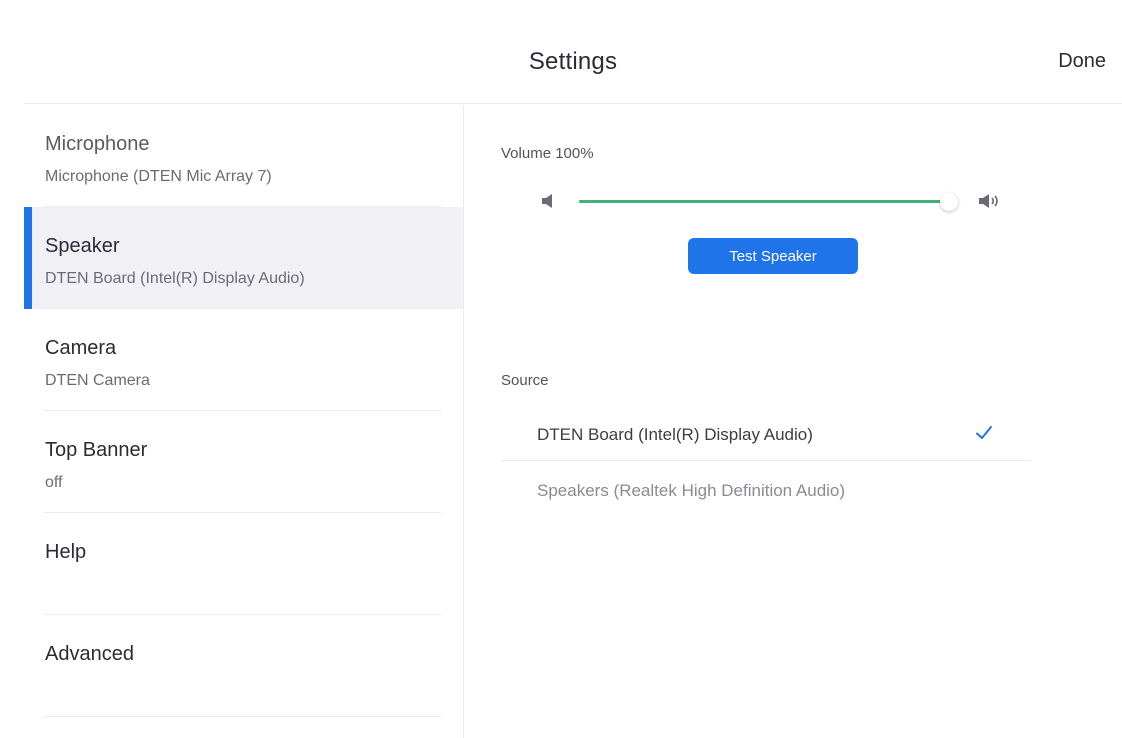  What do you see at coordinates (691, 490) in the screenshot?
I see `source-option-label: Speakers (Realtek High Definition Audio)` at bounding box center [691, 490].